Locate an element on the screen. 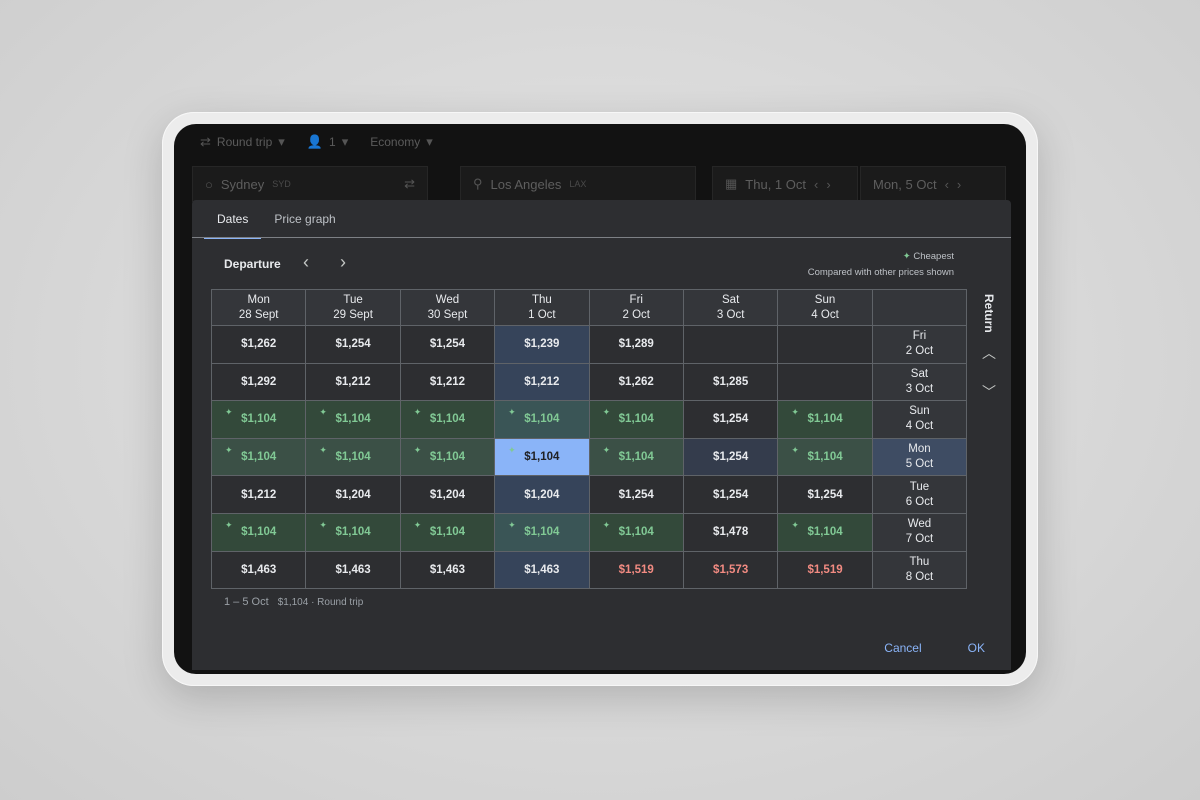 The width and height of the screenshot is (1200, 800). return-date-field: Mon, 5 Oct ‹ › is located at coordinates (933, 184).